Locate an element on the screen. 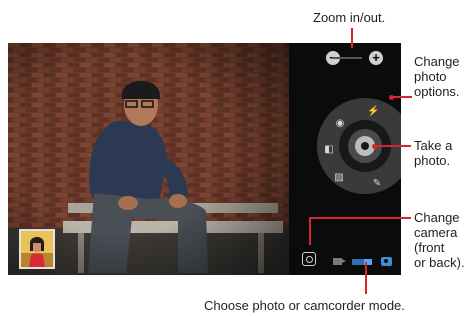 This screenshot has width=476, height=316. take-photo-callout: Take a photo. is located at coordinates (433, 153).